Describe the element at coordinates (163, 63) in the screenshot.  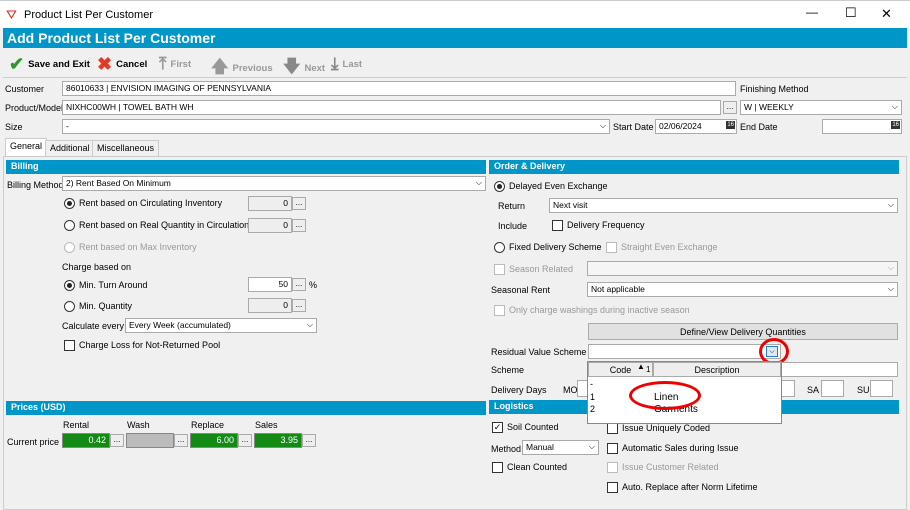
I see `first-arrow-icon: ⤒` at that location.